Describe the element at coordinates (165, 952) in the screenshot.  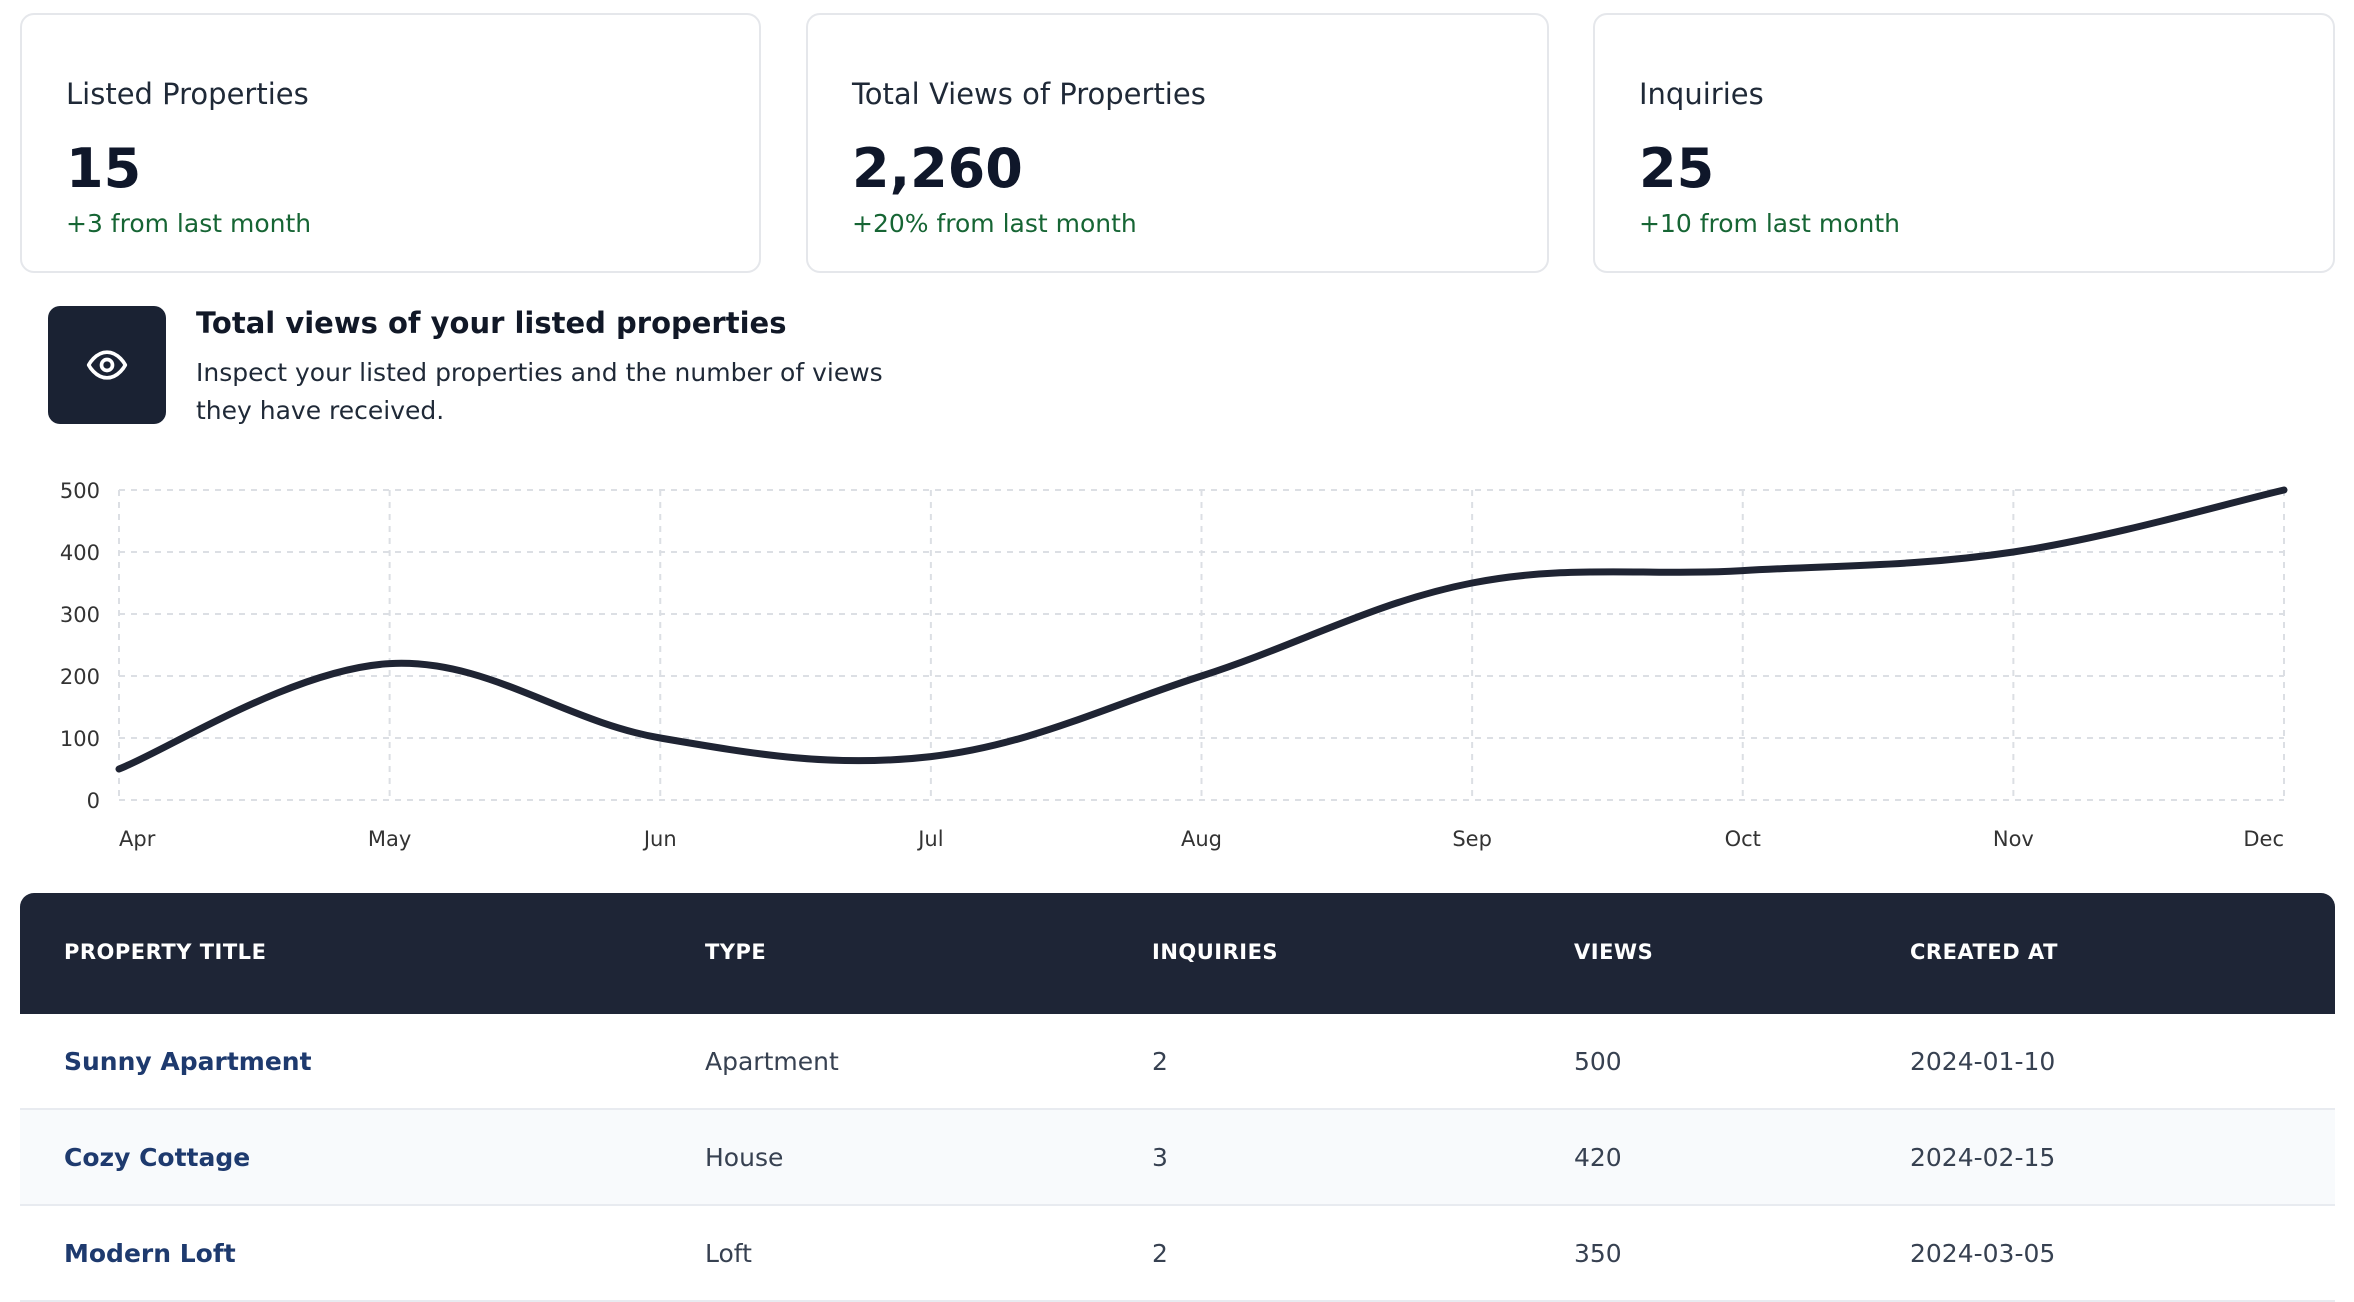
I see `column-header-title: PROPERTY TITLE` at that location.